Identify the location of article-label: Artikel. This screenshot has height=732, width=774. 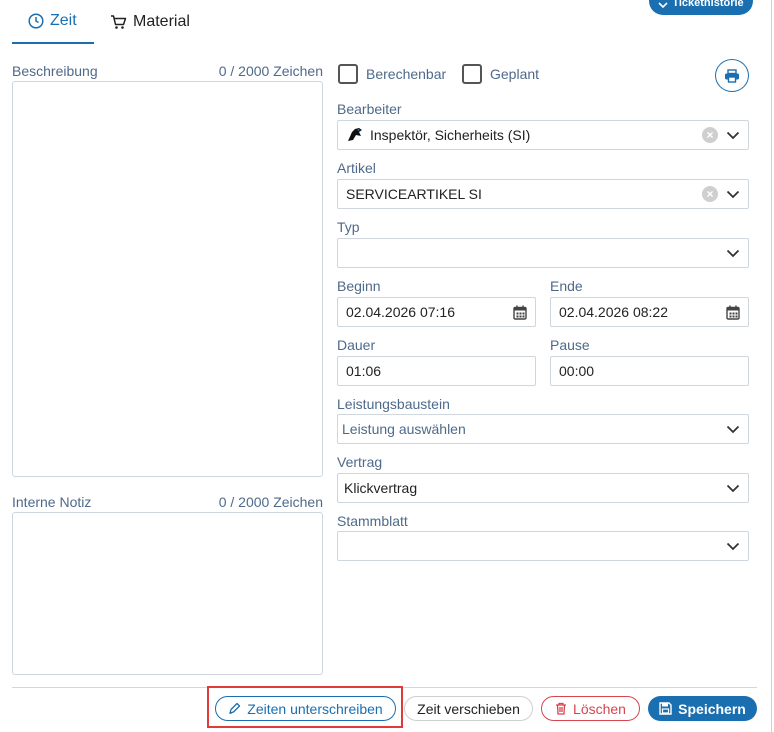
(356, 168).